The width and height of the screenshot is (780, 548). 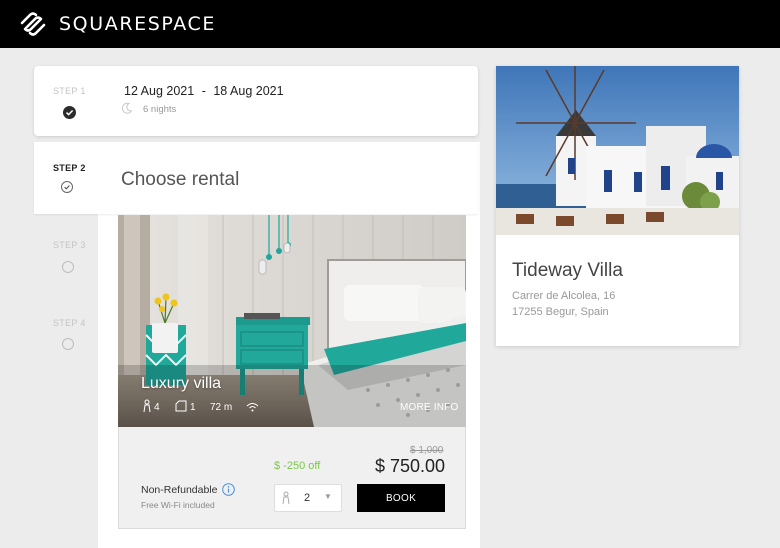 What do you see at coordinates (68, 344) in the screenshot?
I see `step-4-circle-icon` at bounding box center [68, 344].